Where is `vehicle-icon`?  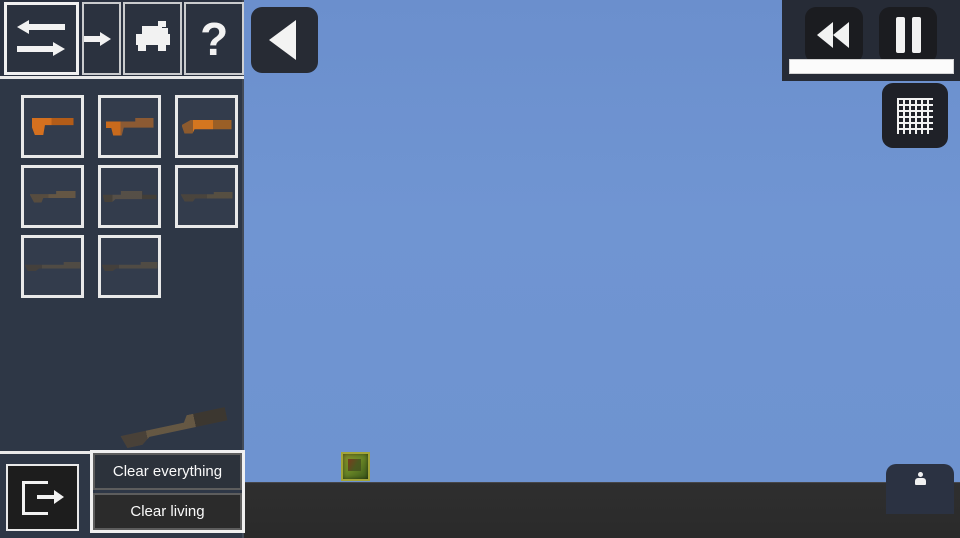
vehicle-icon is located at coordinates (153, 38).